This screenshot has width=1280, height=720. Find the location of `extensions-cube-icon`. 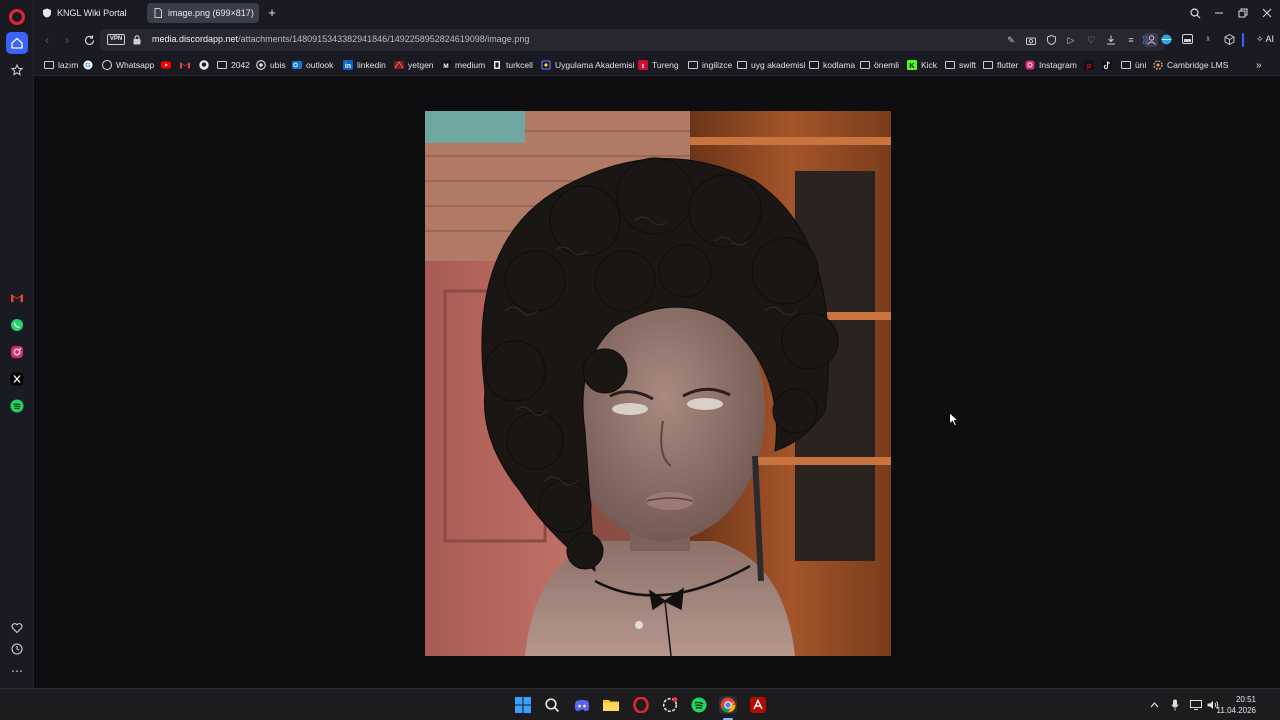

extensions-cube-icon is located at coordinates (1229, 39).